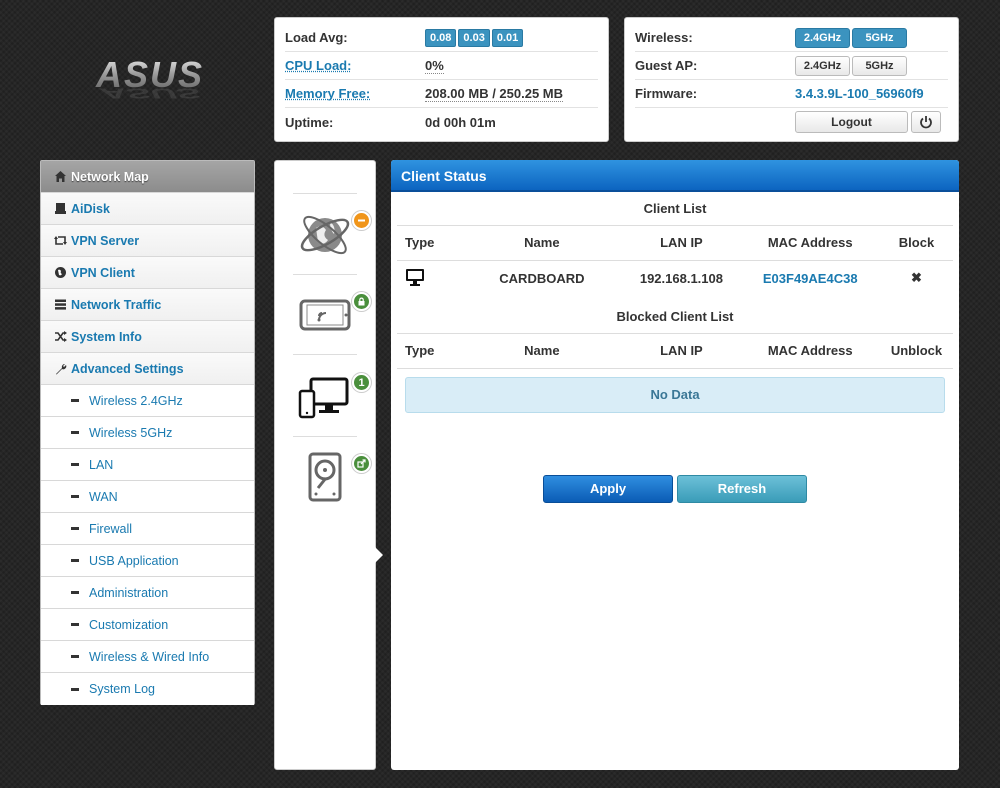 Image resolution: width=1000 pixels, height=788 pixels. Describe the element at coordinates (60, 305) in the screenshot. I see `server-icon` at that location.